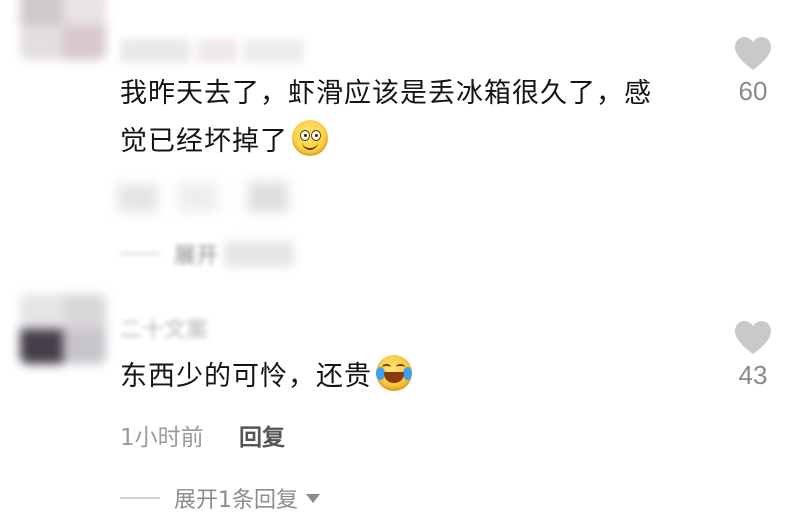  I want to click on expand-label: 展开1条回复, so click(236, 500).